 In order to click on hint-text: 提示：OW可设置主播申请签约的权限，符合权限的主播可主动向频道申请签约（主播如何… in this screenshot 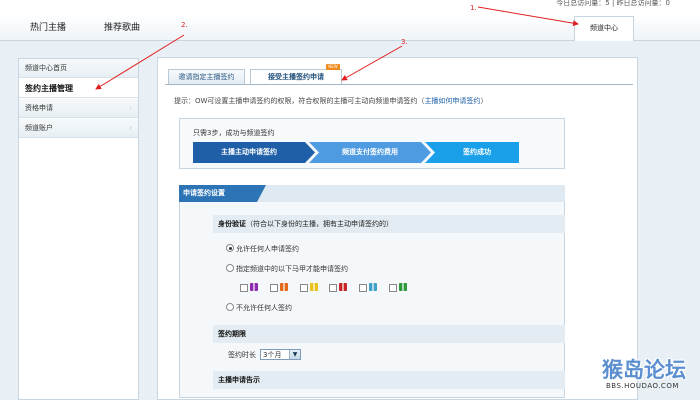, I will do `click(330, 101)`.